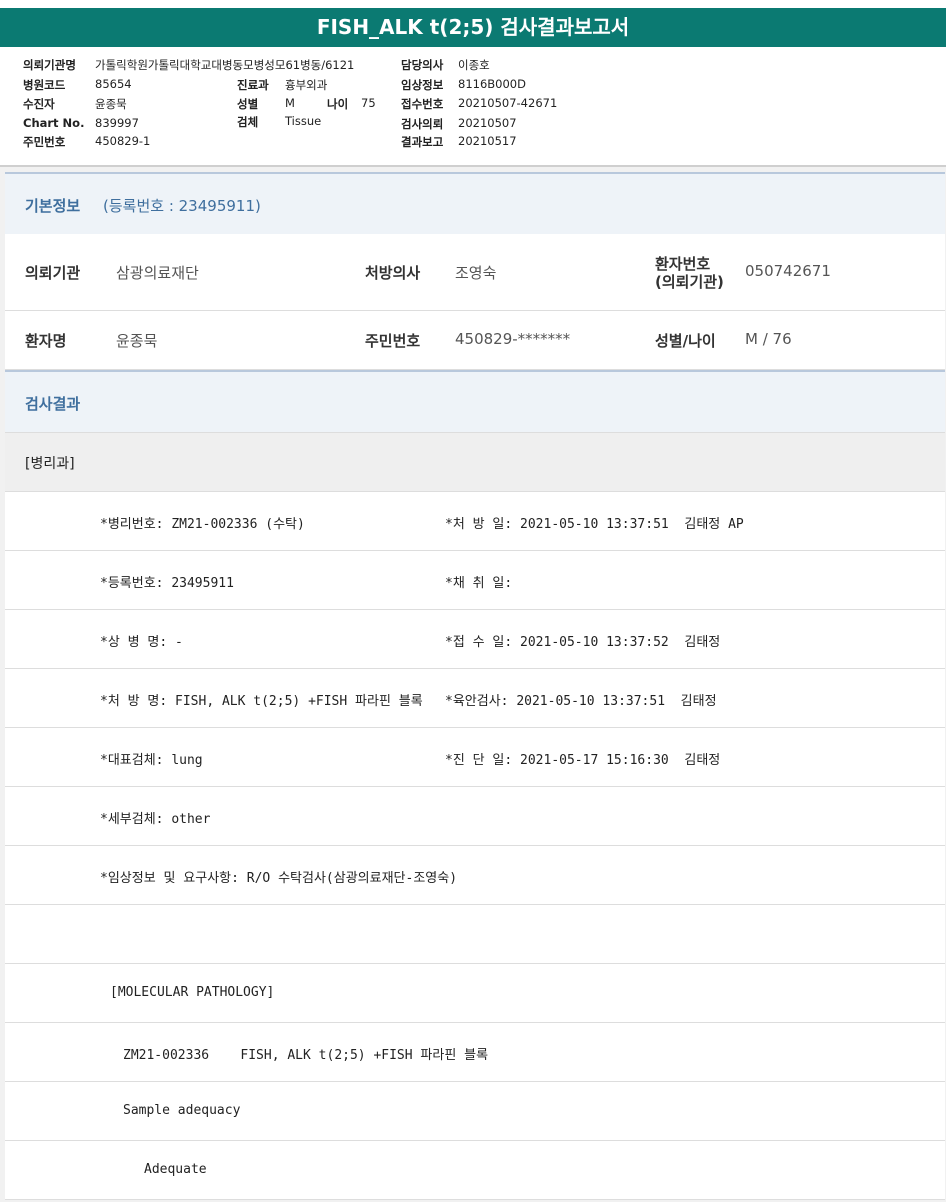 The width and height of the screenshot is (946, 1202). What do you see at coordinates (475, 1111) in the screenshot?
I see `result-row: Sample adequacy` at bounding box center [475, 1111].